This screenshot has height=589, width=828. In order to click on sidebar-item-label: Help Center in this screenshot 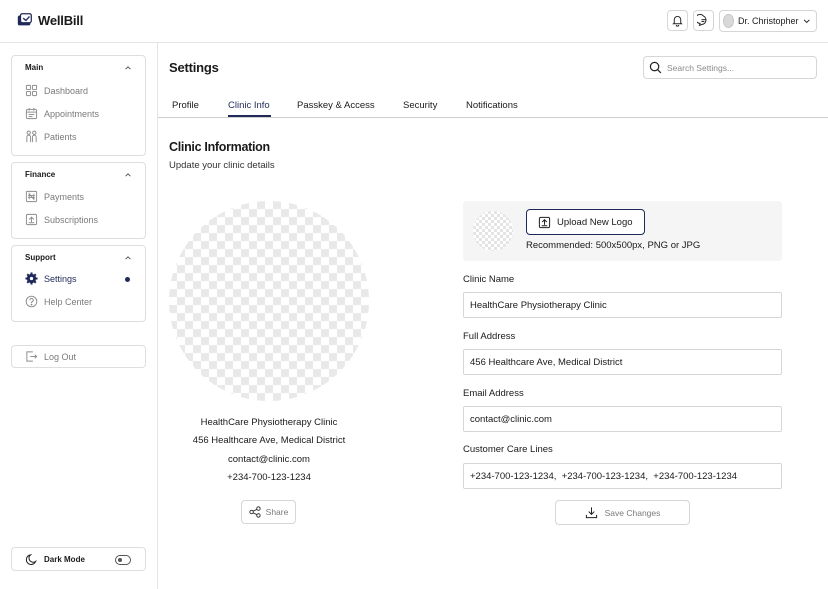, I will do `click(68, 301)`.